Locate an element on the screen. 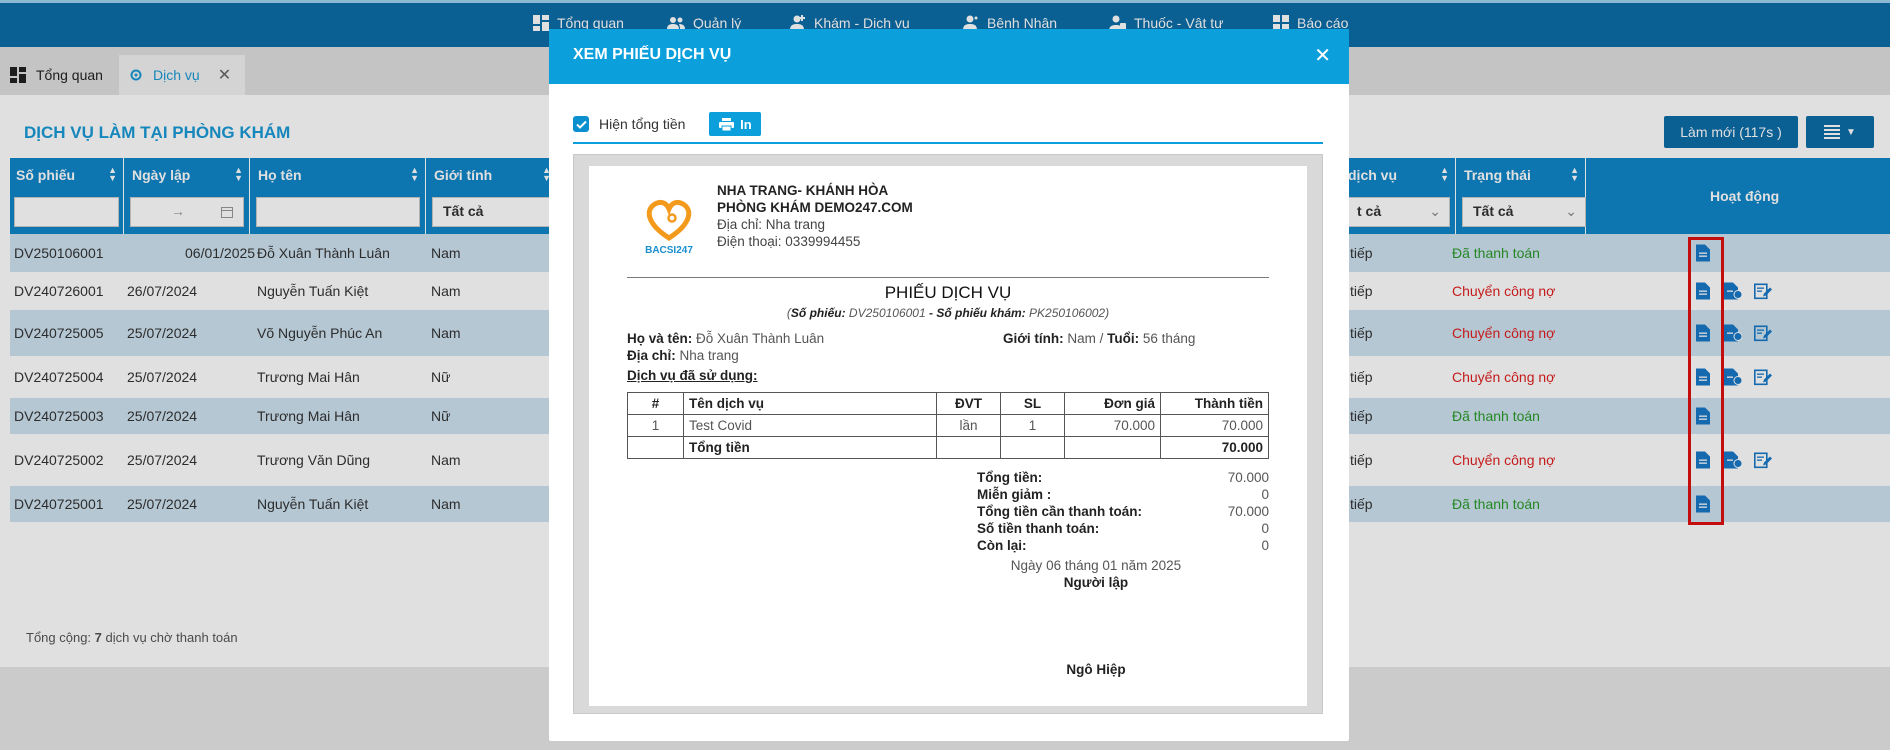 This screenshot has width=1890, height=750. clinic-address: Địa chỉ: Nha trang is located at coordinates (815, 224).